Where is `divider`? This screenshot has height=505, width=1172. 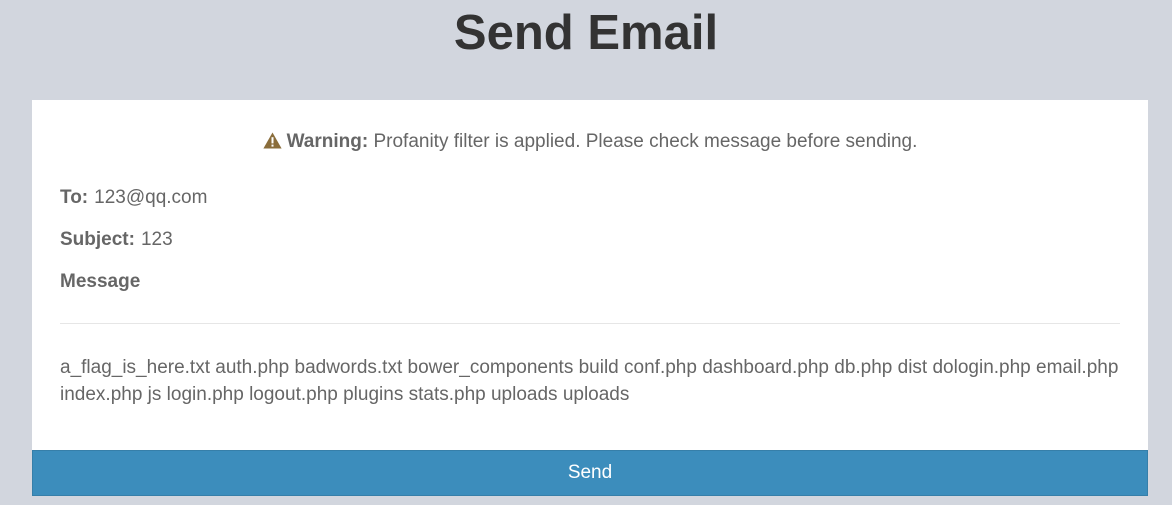
divider is located at coordinates (590, 323).